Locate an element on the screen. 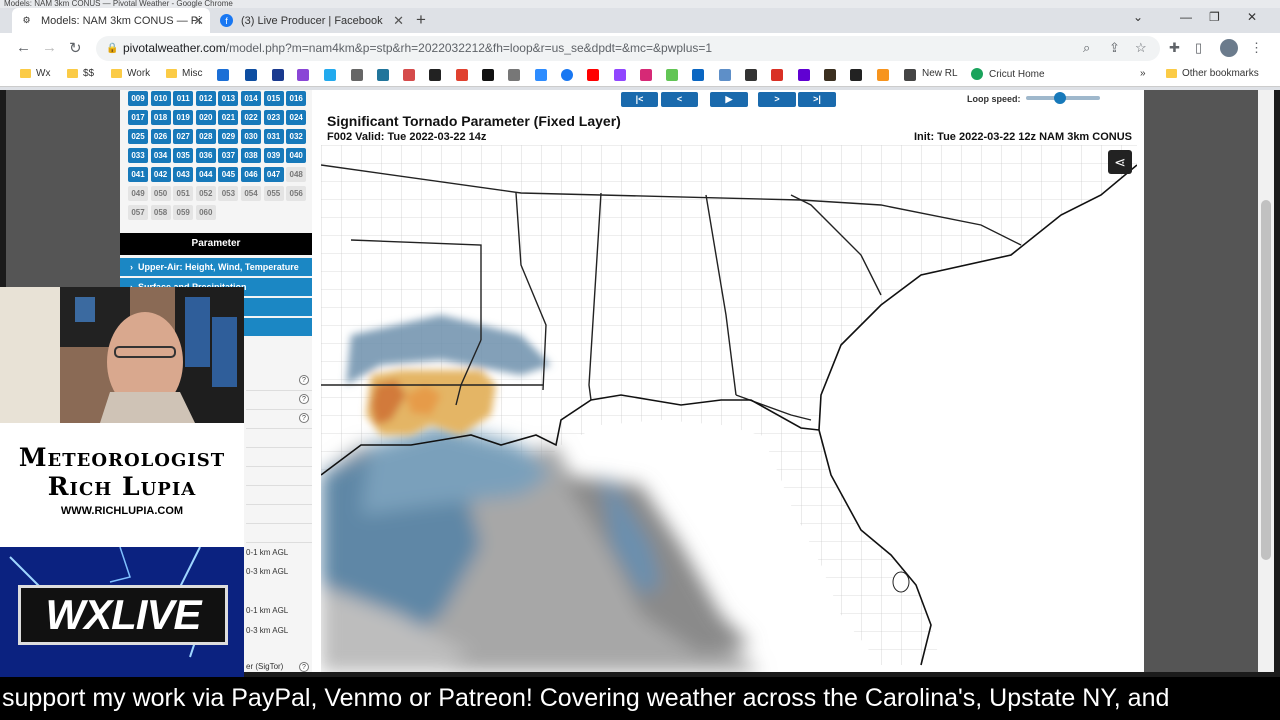  bookmark-cricut-home: Cricut Home is located at coordinates (1008, 74).